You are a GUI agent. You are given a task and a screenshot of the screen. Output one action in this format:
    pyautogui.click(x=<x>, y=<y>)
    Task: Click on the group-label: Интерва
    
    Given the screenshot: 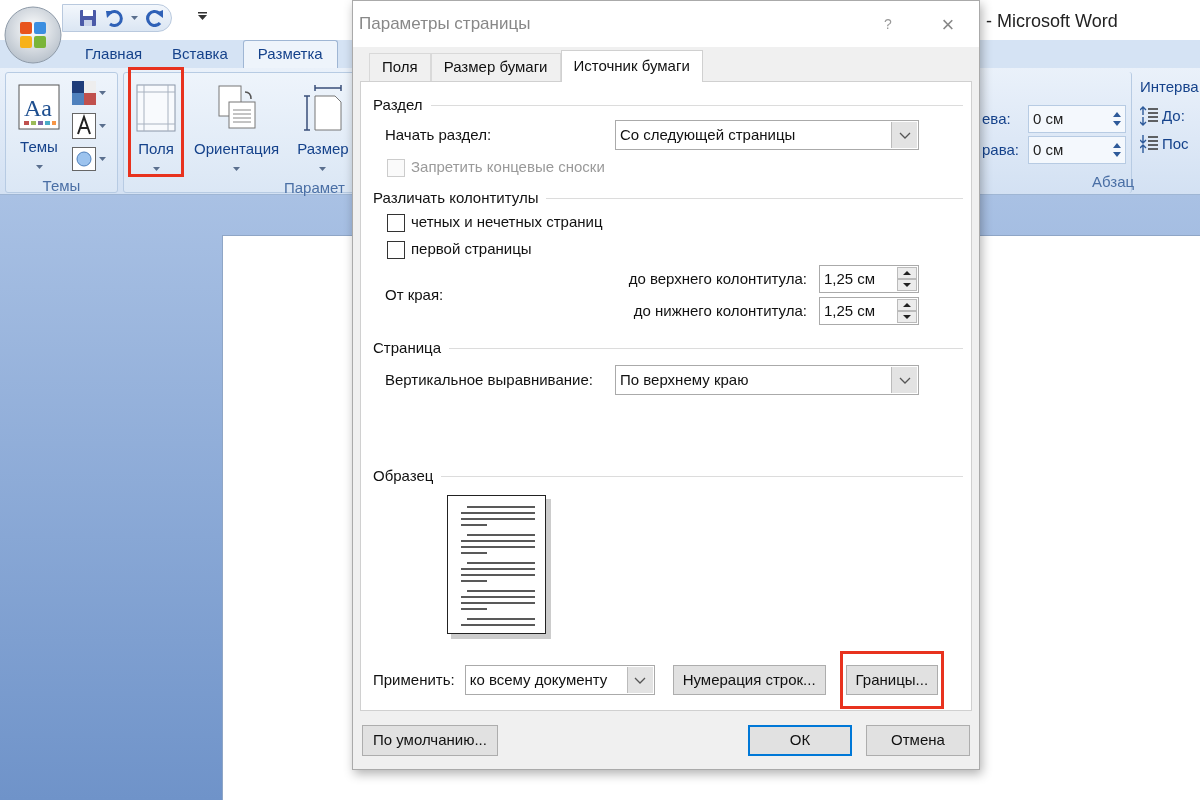 What is the action you would take?
    pyautogui.click(x=1169, y=87)
    